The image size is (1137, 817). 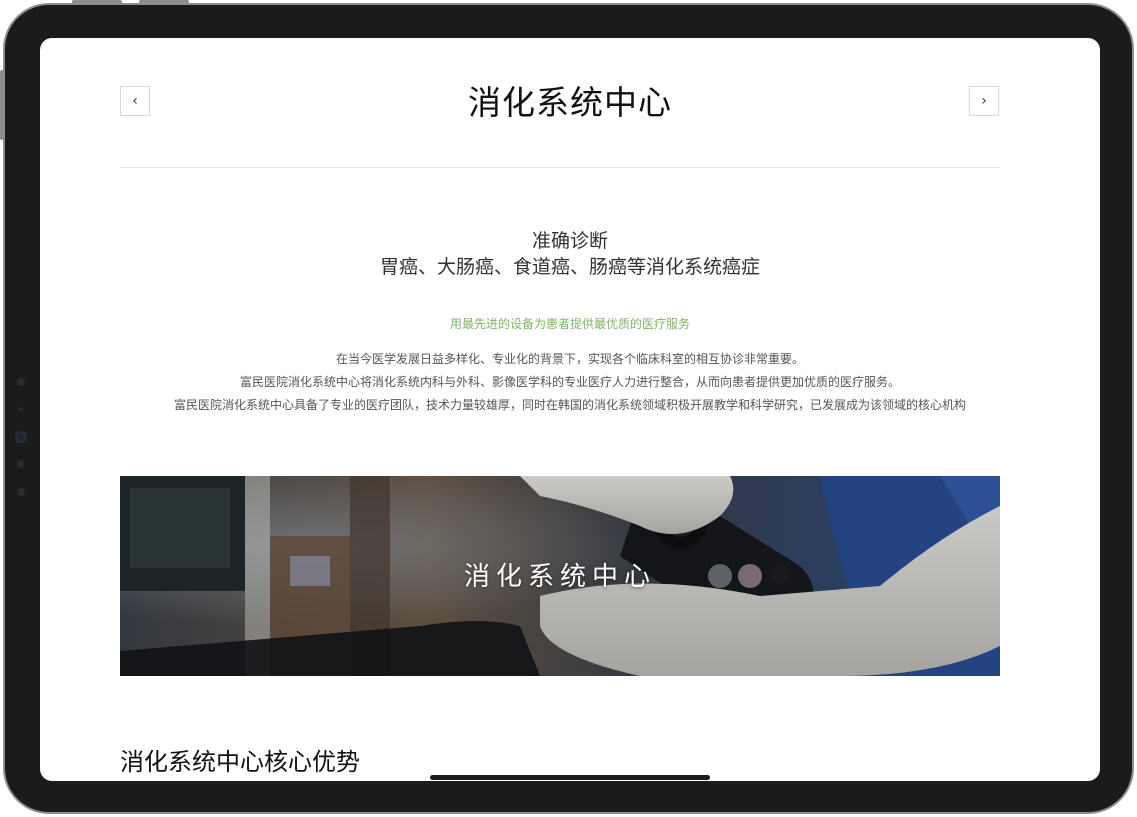 I want to click on headline-line-1: 准确诊断, so click(x=569, y=241).